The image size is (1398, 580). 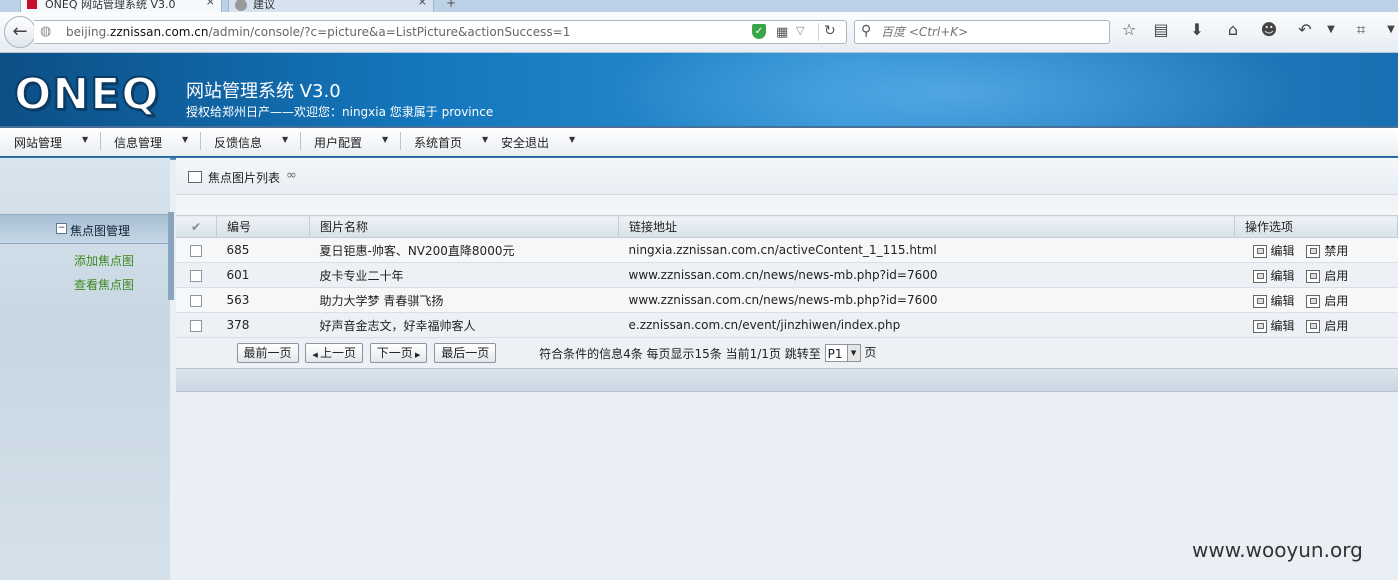 What do you see at coordinates (782, 32) in the screenshot?
I see `qr-code-icon: ▦` at bounding box center [782, 32].